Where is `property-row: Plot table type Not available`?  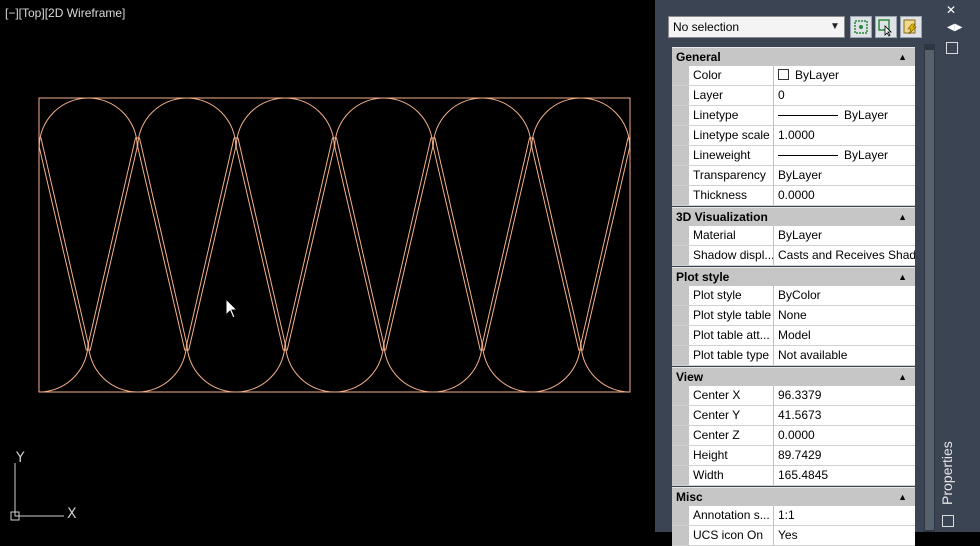
property-row: Plot table type Not available is located at coordinates (793, 356).